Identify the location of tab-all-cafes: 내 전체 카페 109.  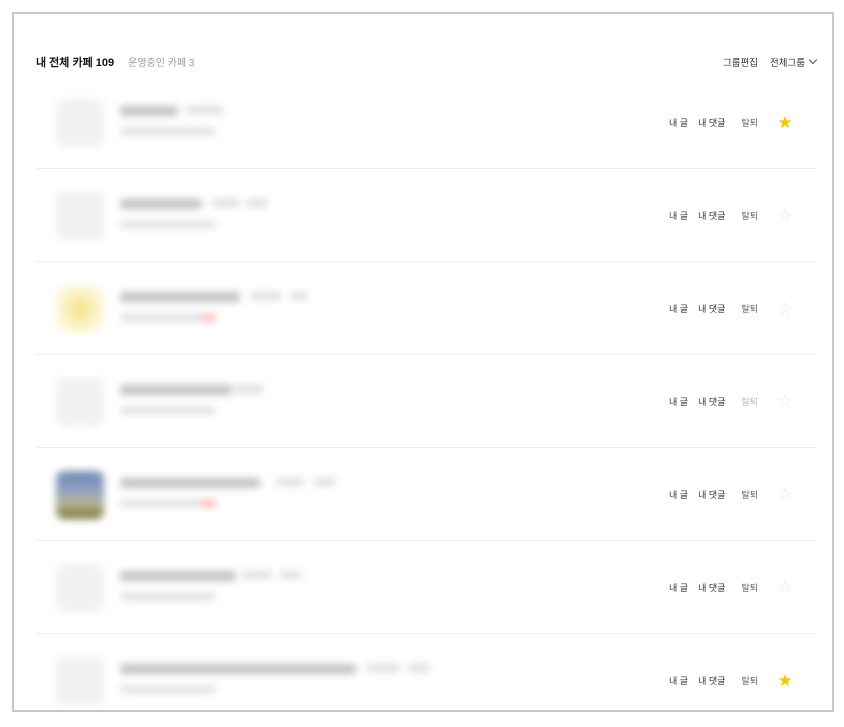
(75, 62).